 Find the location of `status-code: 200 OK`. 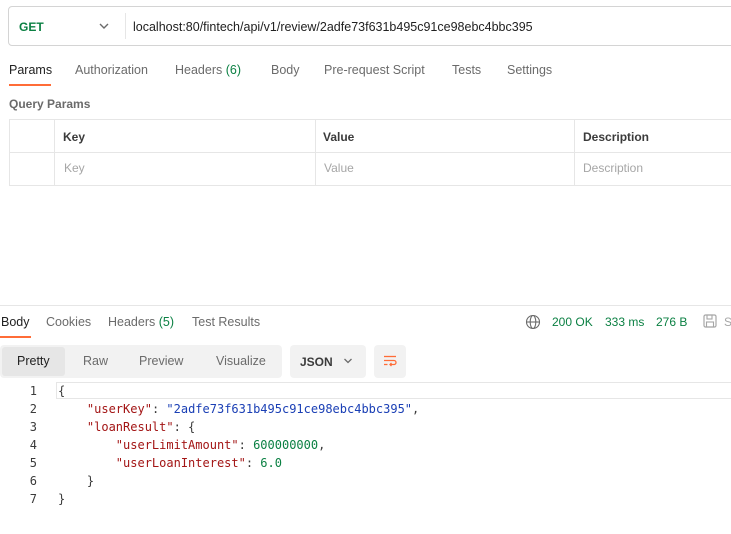

status-code: 200 OK is located at coordinates (572, 322).